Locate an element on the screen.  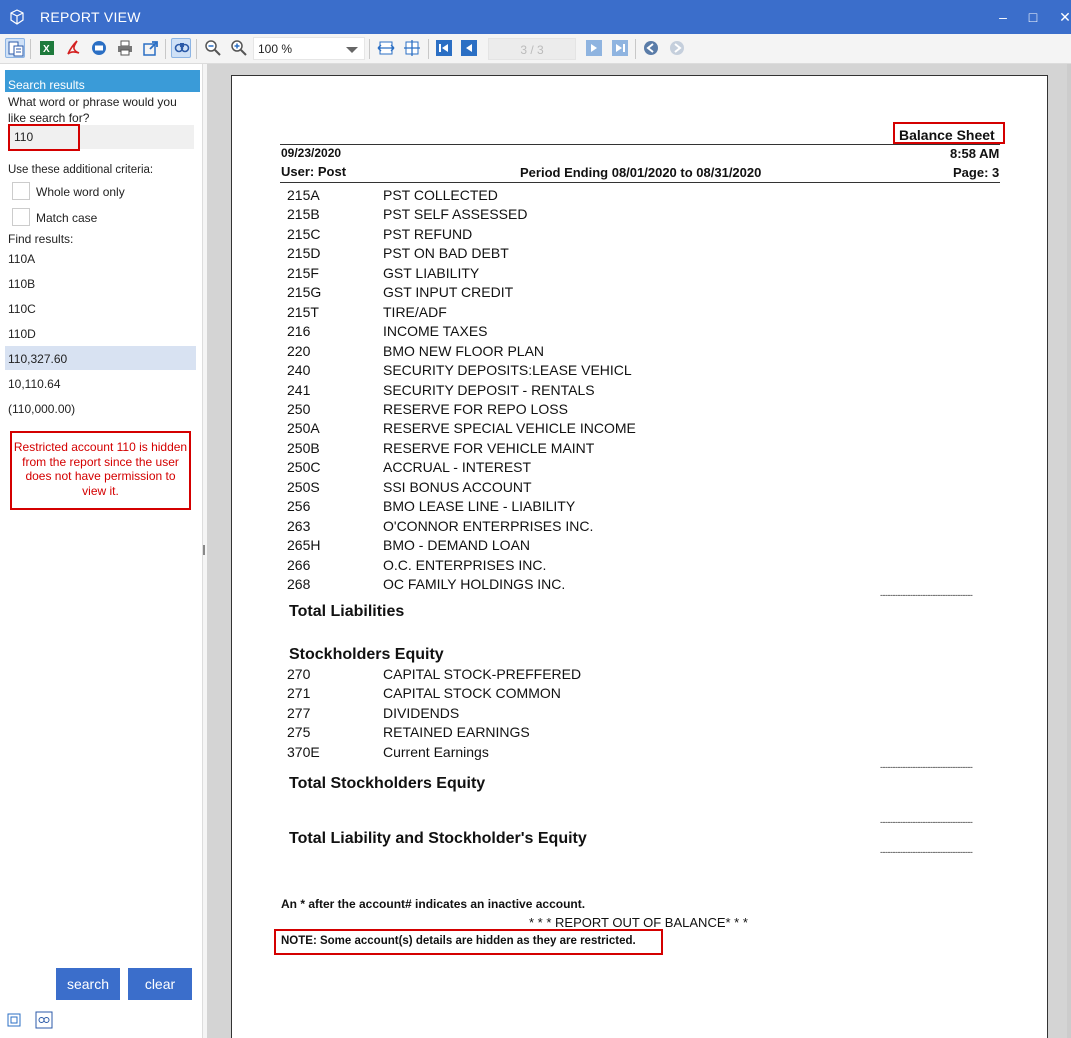
account-code: 270 is located at coordinates (299, 674).